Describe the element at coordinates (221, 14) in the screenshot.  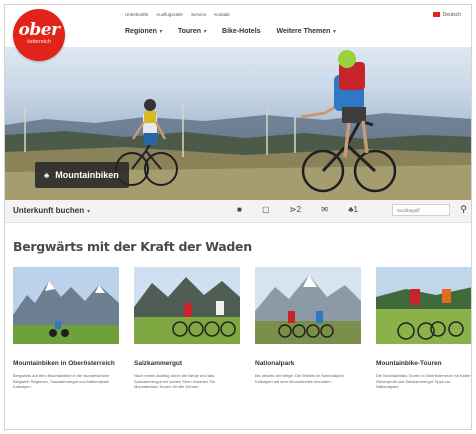
I see `meta-link: Kontakt` at that location.